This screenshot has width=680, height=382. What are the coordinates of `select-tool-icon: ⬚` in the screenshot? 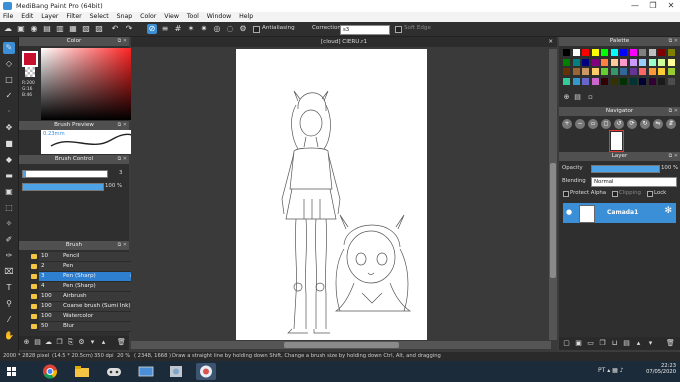 It's located at (9, 208).